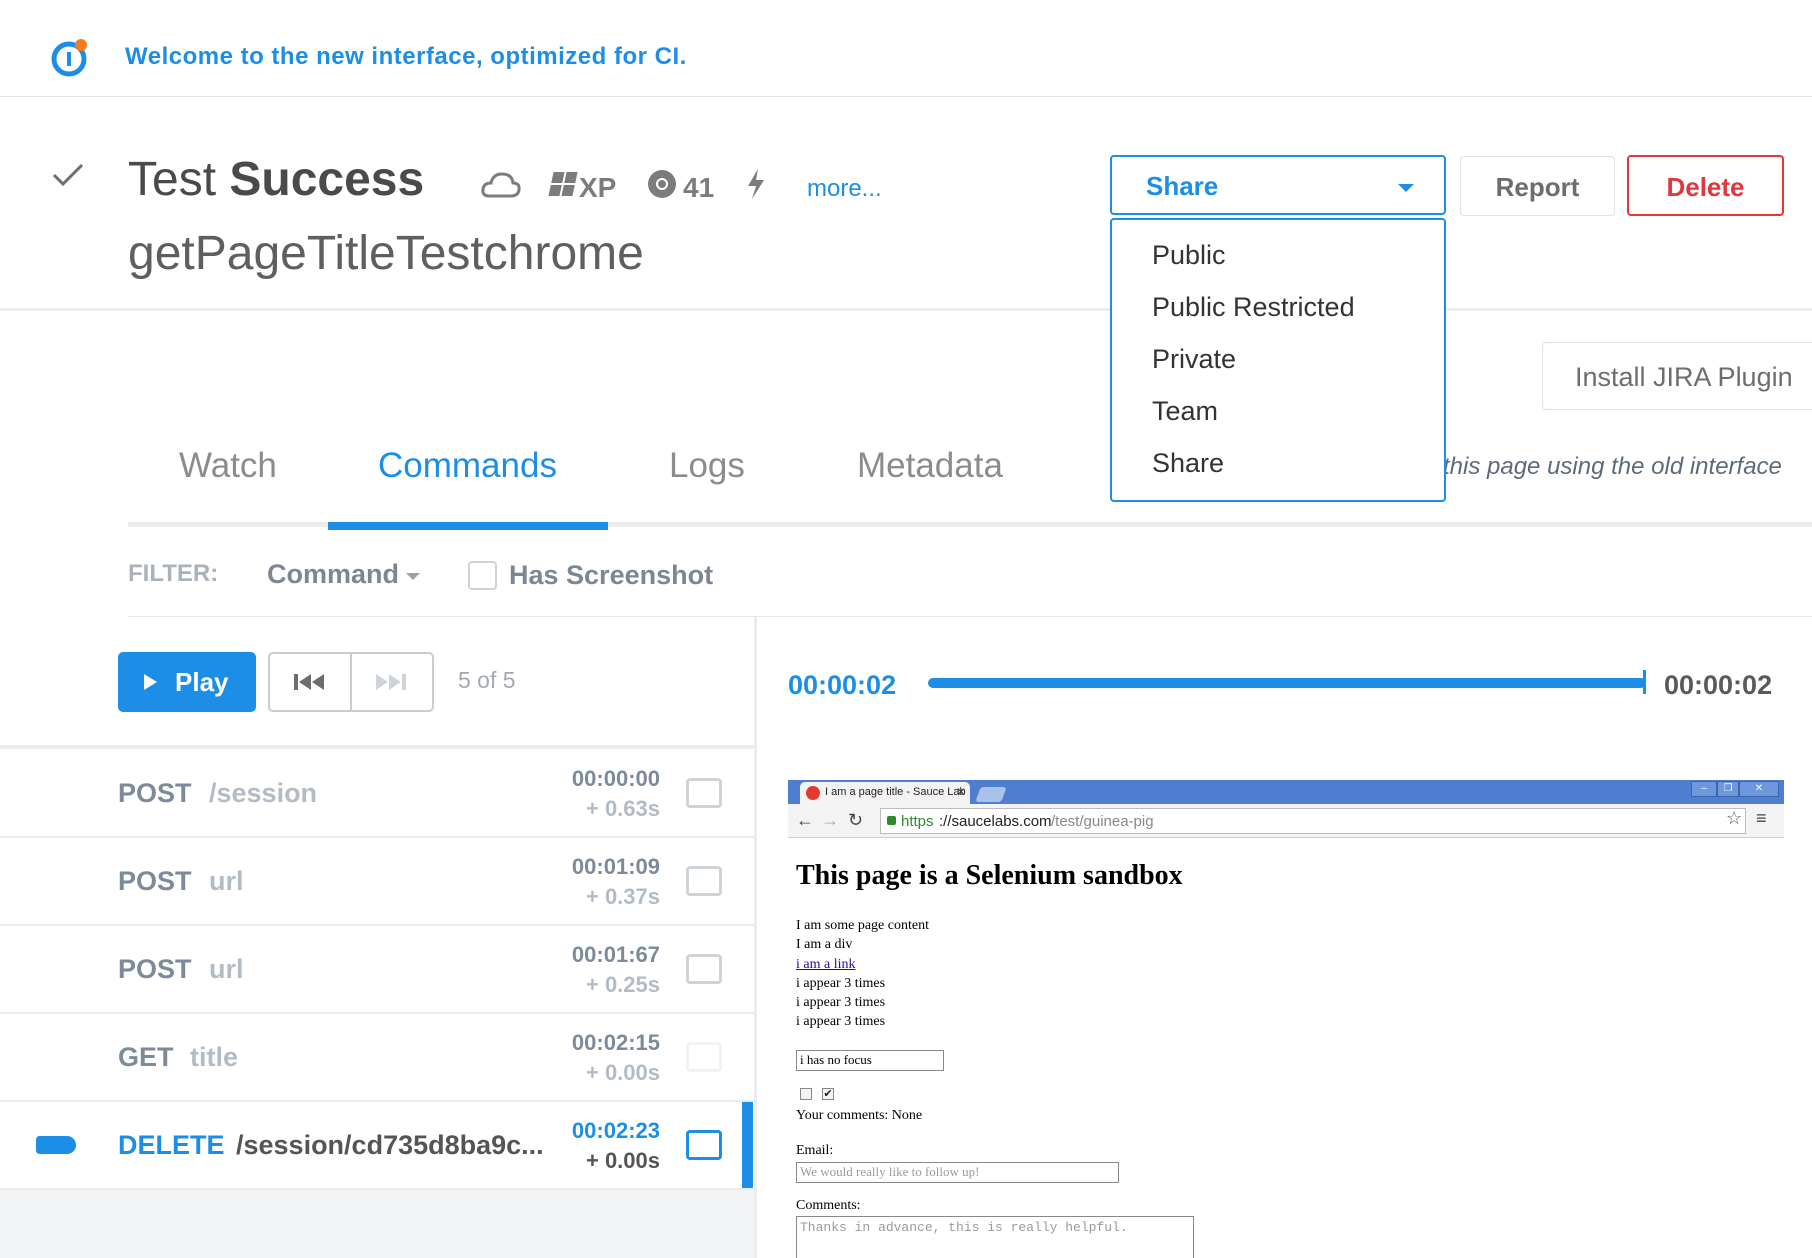  I want to click on command-row: POST /session 00:00:00 + 0.63s, so click(377, 794).